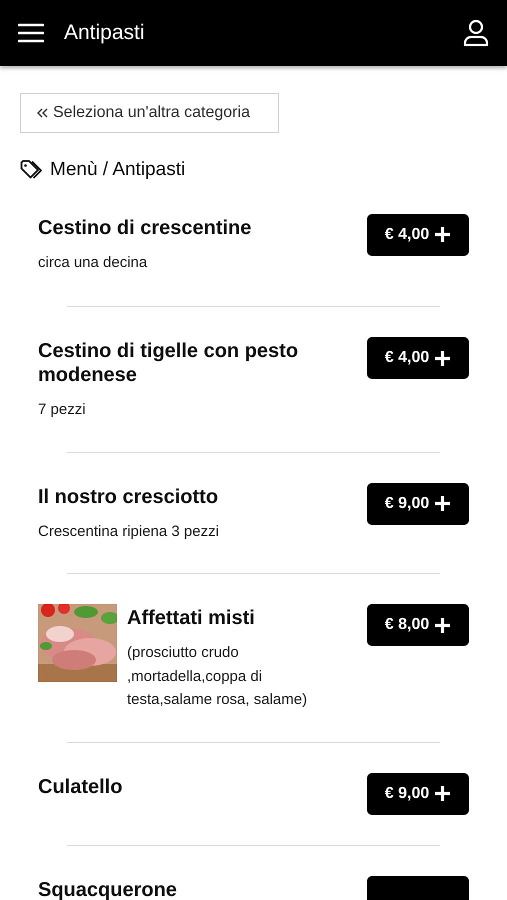 This screenshot has height=900, width=507. Describe the element at coordinates (62, 410) in the screenshot. I see `item-description: 7 pezzi` at that location.